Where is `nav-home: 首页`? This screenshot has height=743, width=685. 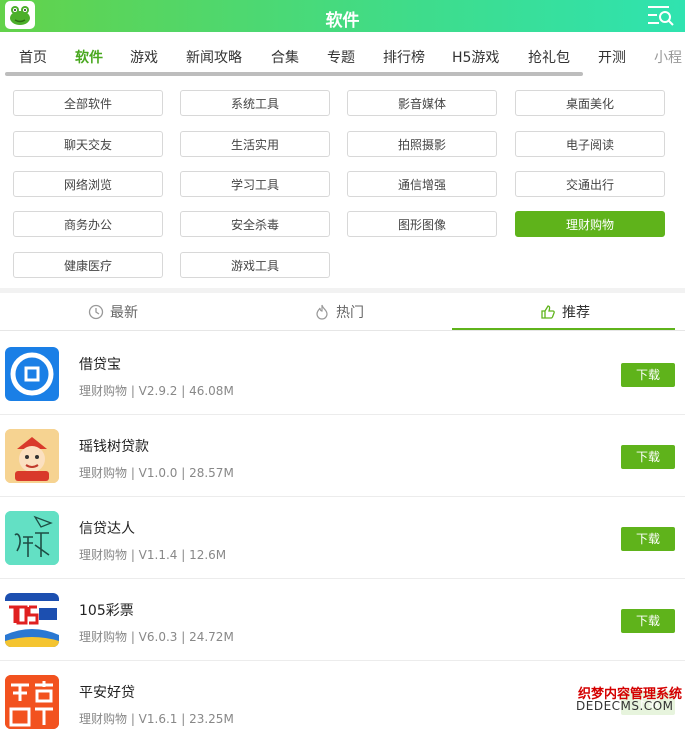 nav-home: 首页 is located at coordinates (33, 57).